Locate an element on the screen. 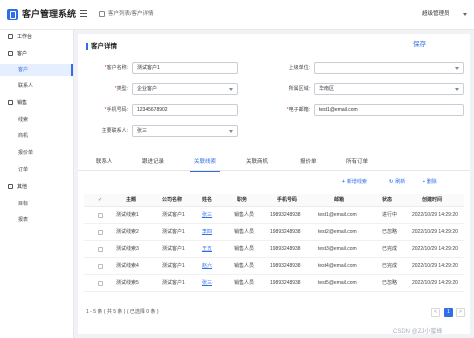  type-select: 企业客户 is located at coordinates (185, 89).